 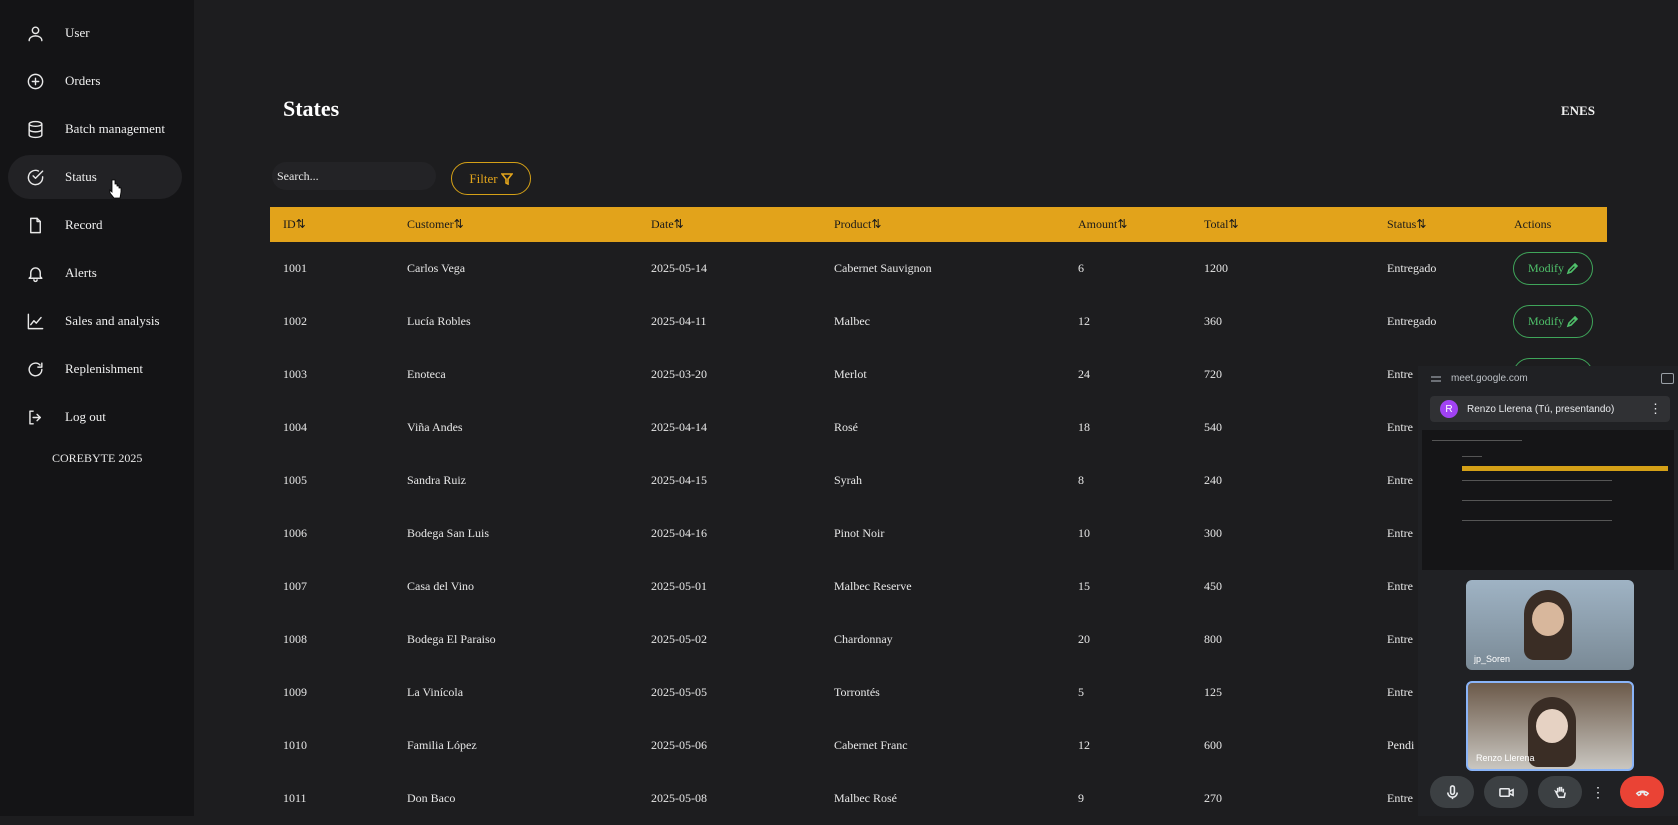 What do you see at coordinates (77, 32) in the screenshot?
I see `sidebar-item-label: User` at bounding box center [77, 32].